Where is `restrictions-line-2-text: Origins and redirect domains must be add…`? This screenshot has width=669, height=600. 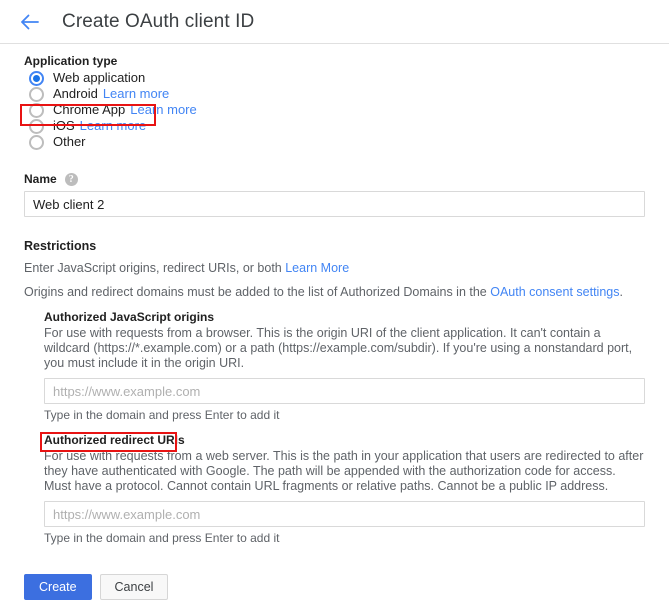 restrictions-line-2-text: Origins and redirect domains must be add… is located at coordinates (257, 292).